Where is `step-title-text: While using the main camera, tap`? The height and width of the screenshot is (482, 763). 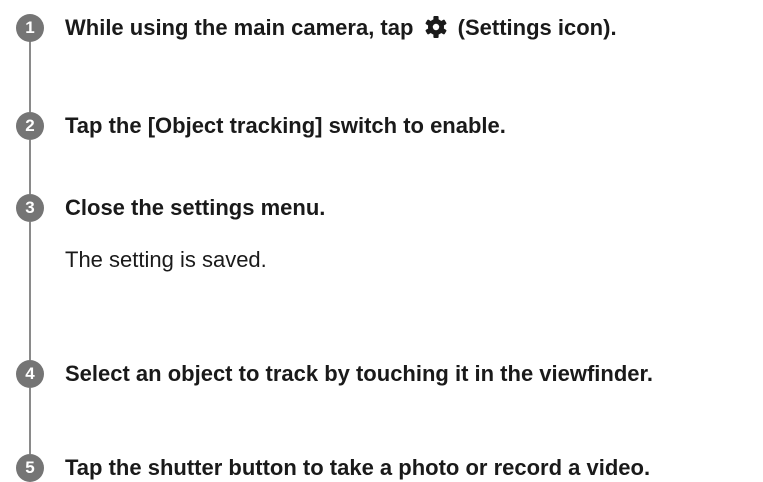
step-title-text: While using the main camera, tap is located at coordinates (239, 27).